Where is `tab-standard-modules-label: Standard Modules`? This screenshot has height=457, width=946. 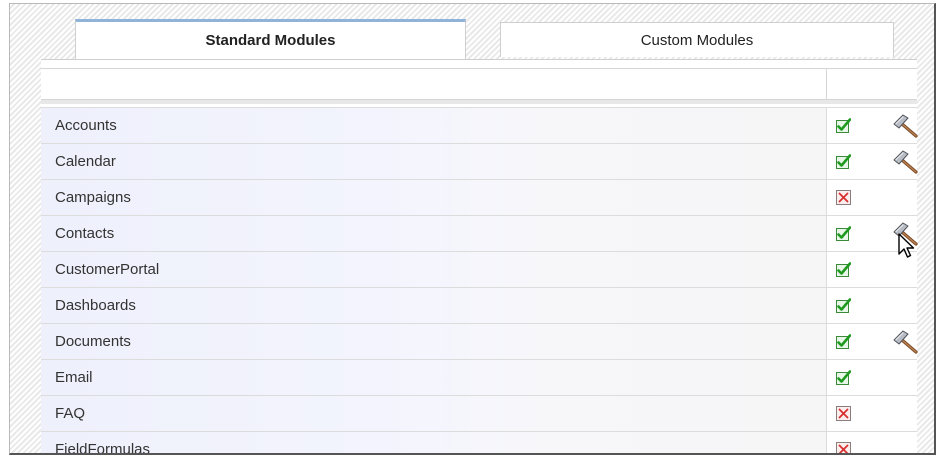 tab-standard-modules-label: Standard Modules is located at coordinates (270, 40).